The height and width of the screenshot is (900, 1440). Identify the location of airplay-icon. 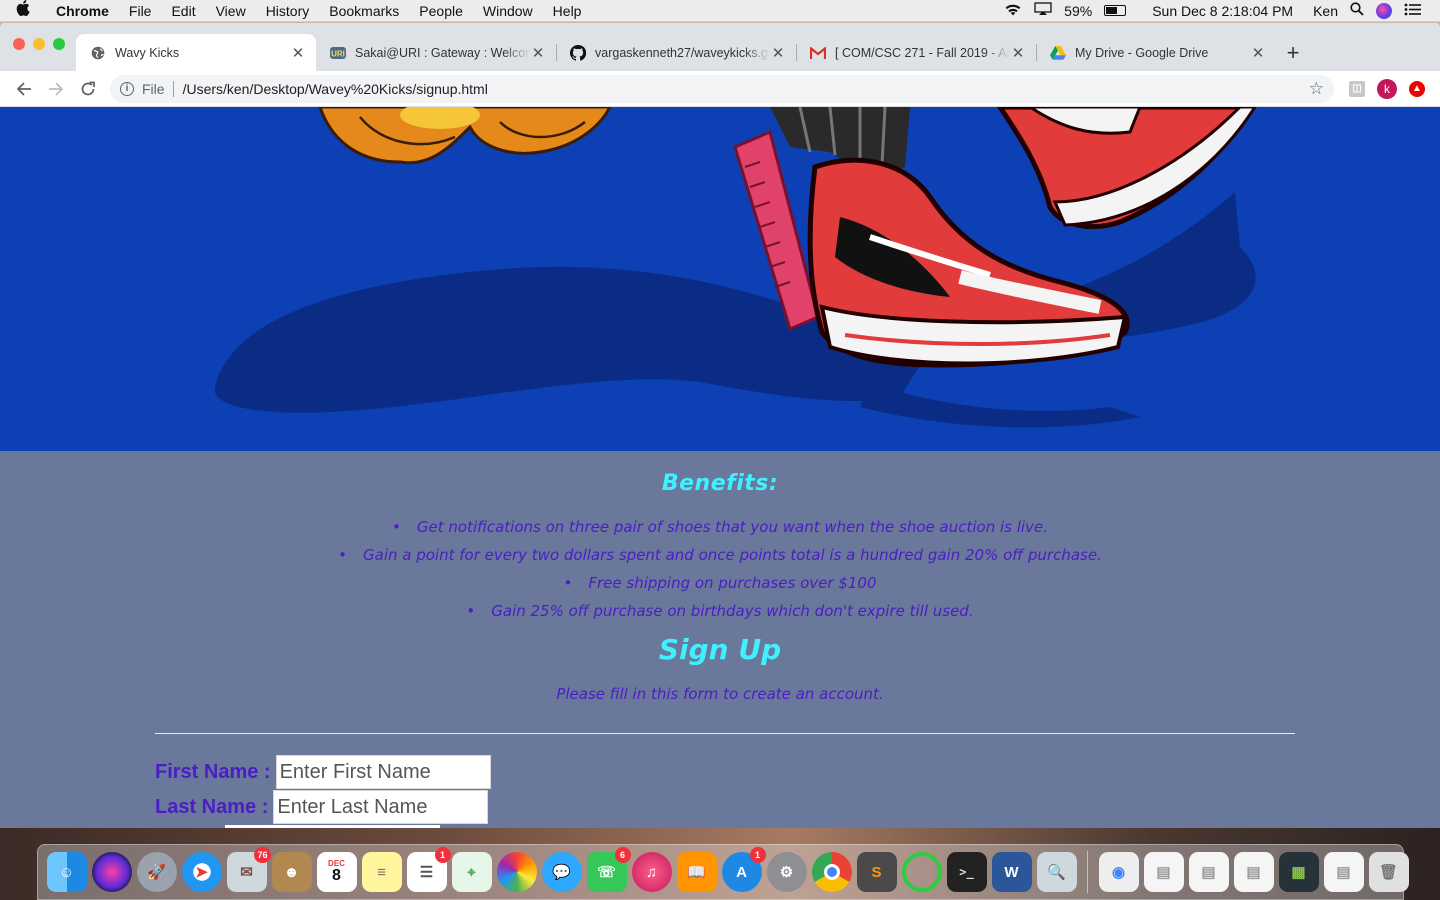
(1043, 10).